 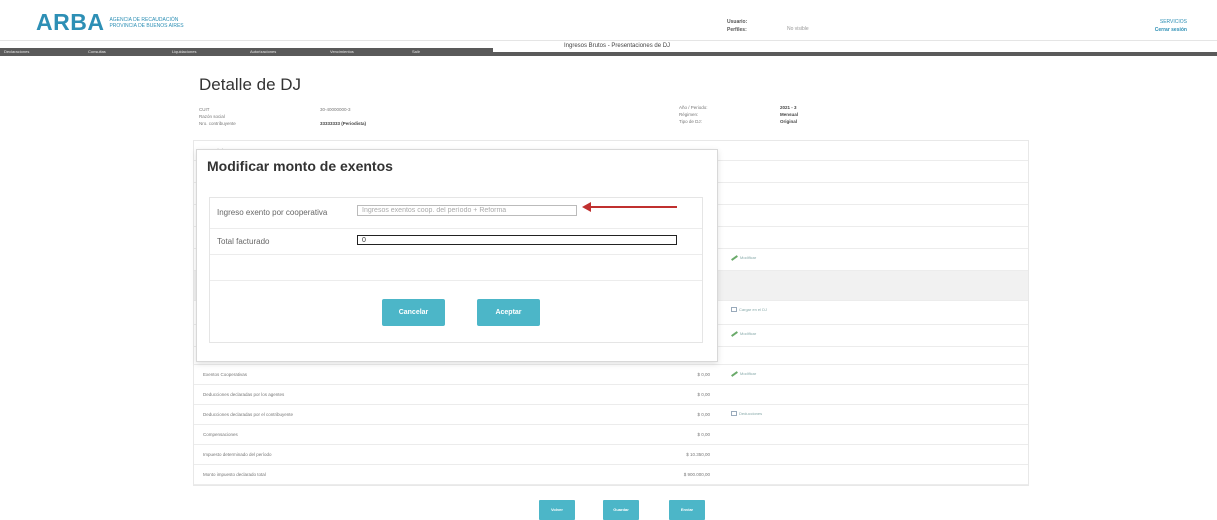 I want to click on row-label: Impuesto determinado del período, so click(x=237, y=454).